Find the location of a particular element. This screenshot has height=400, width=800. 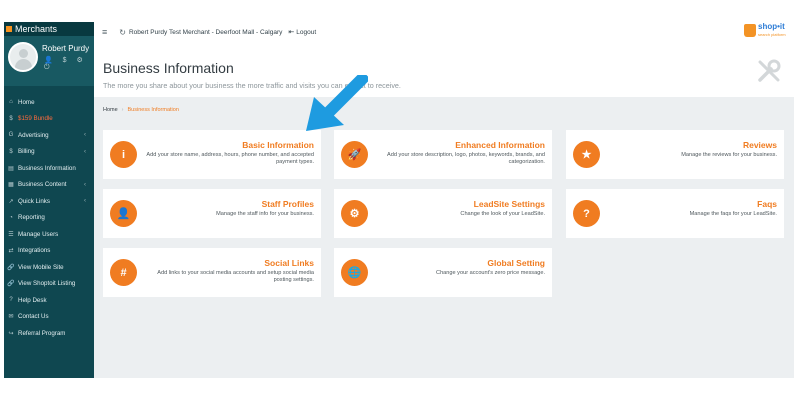

sidebar-item-help-desk: ? Help Desk is located at coordinates (49, 300).